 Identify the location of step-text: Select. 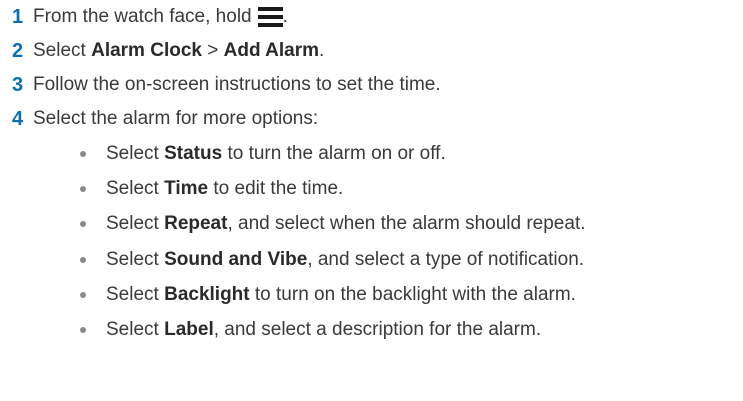
(62, 50).